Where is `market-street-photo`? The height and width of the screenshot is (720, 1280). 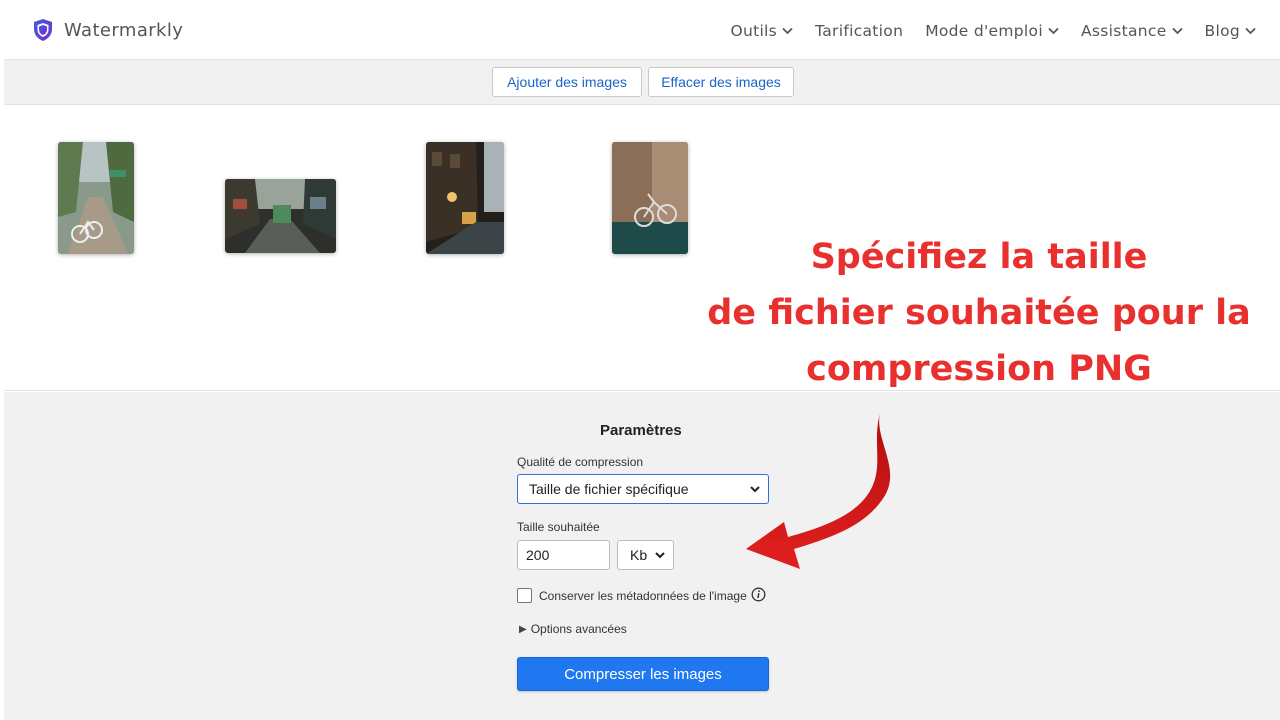 market-street-photo is located at coordinates (280, 216).